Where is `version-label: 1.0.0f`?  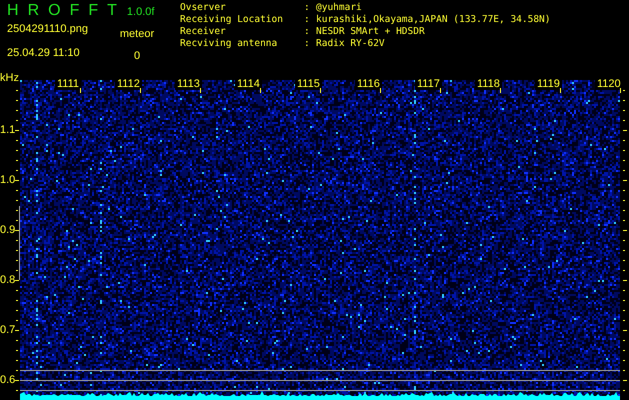
version-label: 1.0.0f is located at coordinates (140, 12).